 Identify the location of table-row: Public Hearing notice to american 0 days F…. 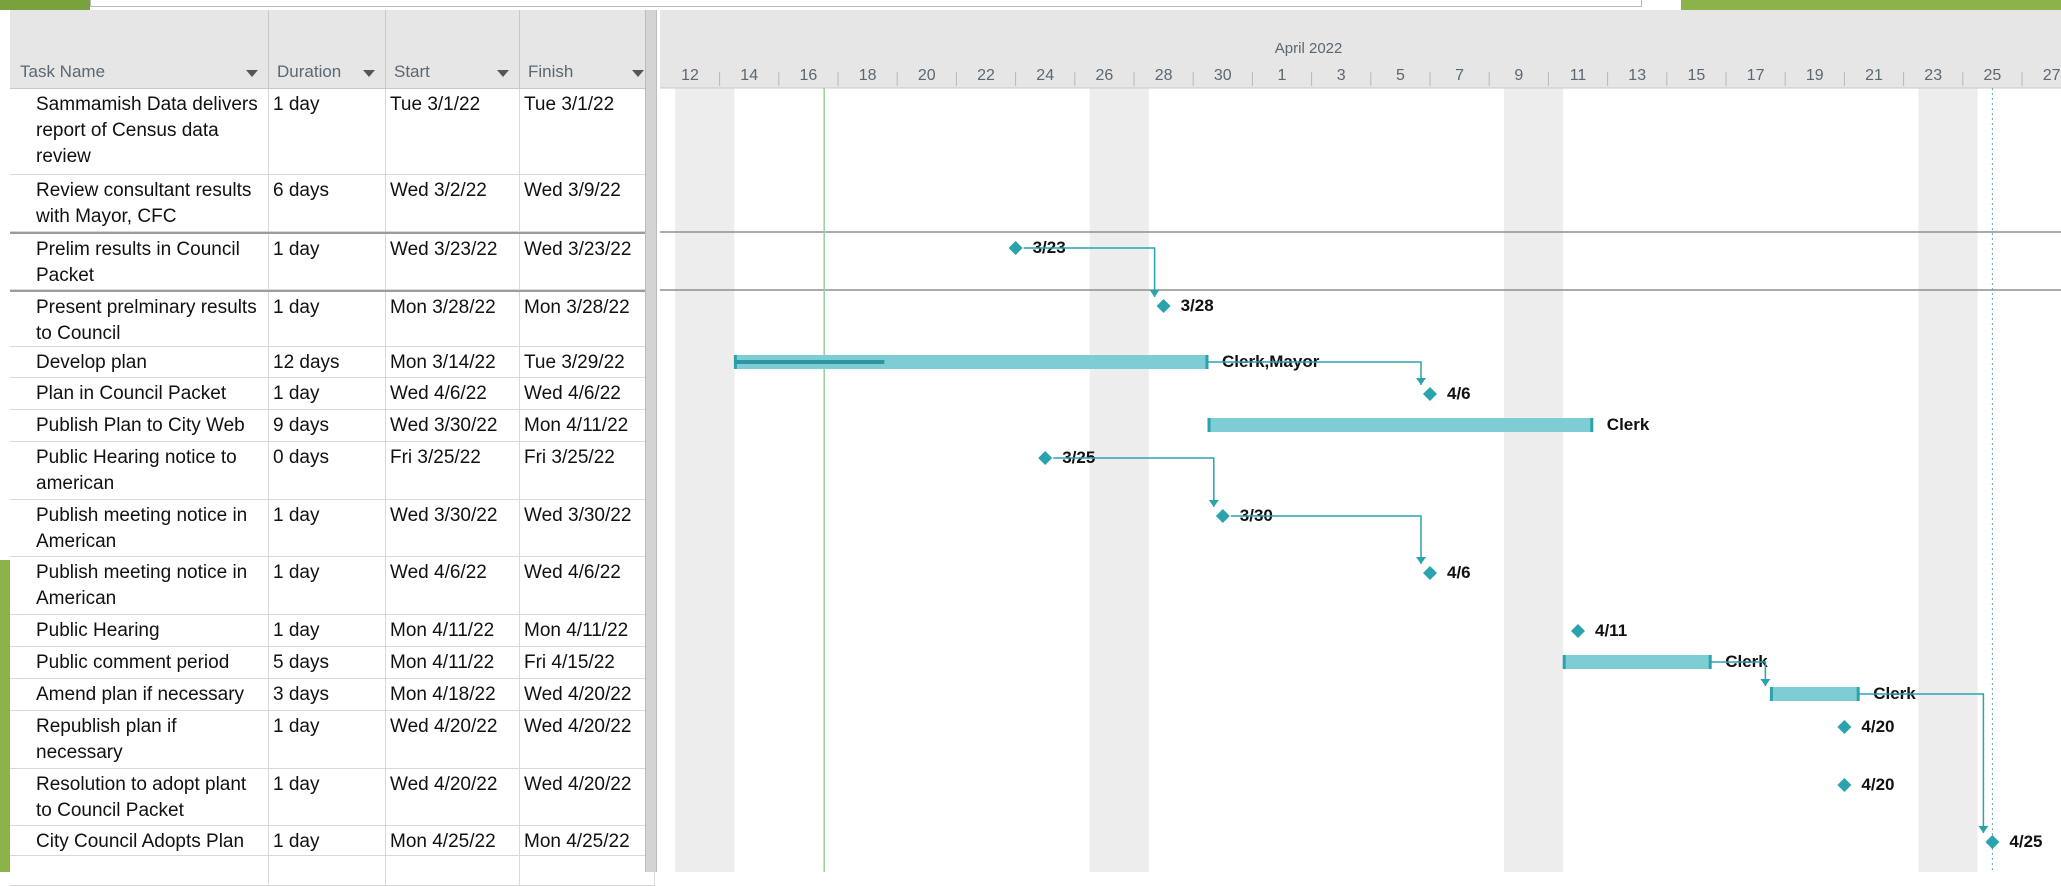
(332, 471).